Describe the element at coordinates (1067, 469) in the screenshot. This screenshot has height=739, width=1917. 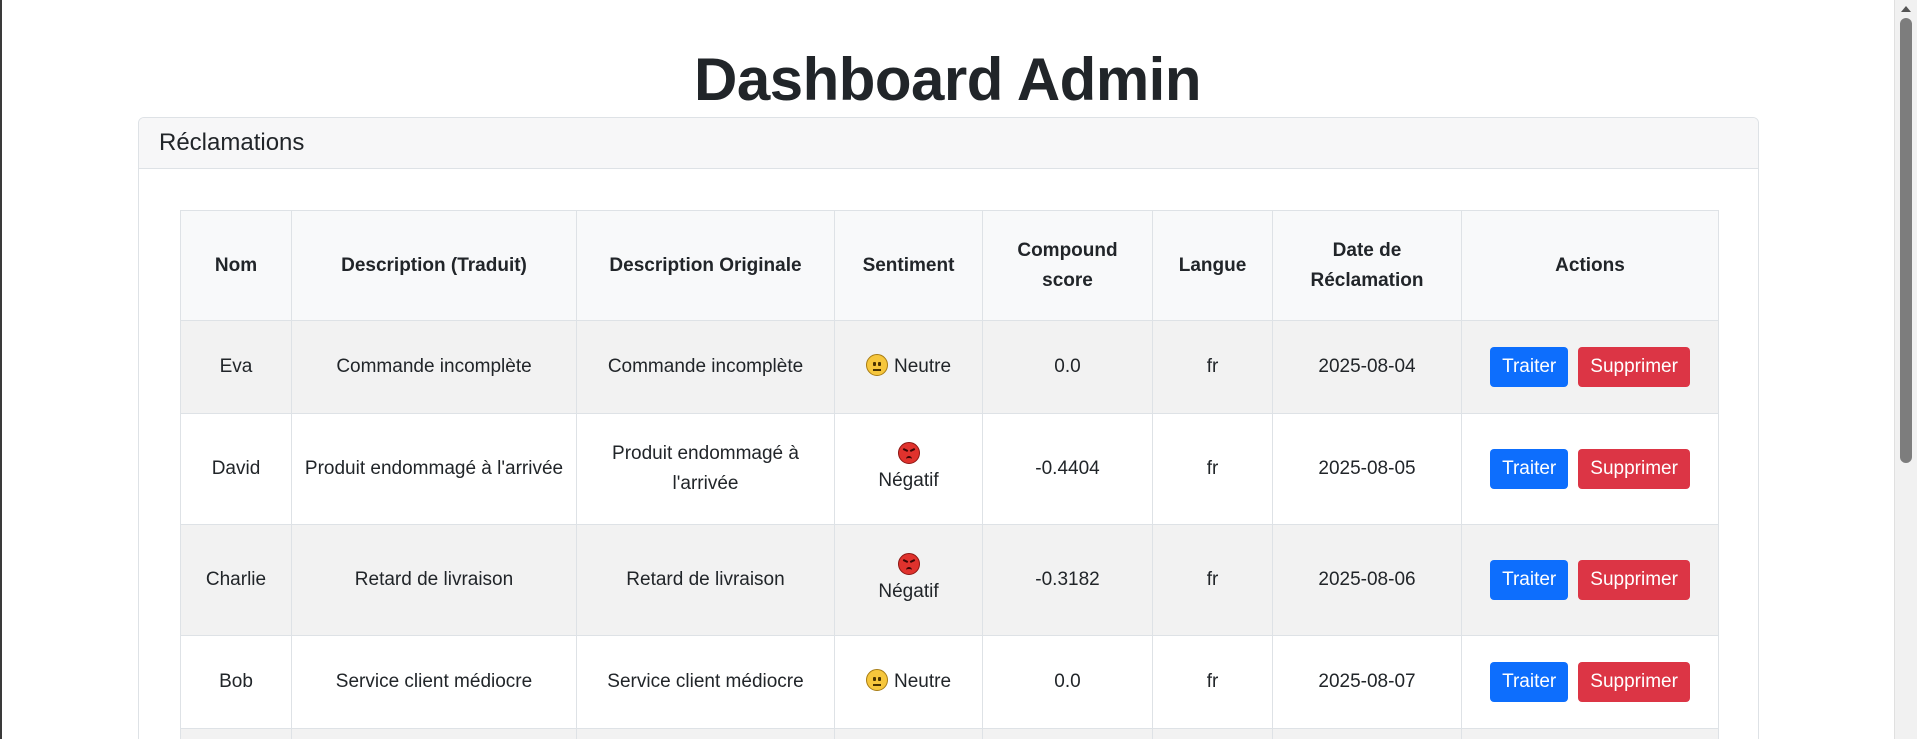
I see `cell-compound-score: -0.4404` at that location.